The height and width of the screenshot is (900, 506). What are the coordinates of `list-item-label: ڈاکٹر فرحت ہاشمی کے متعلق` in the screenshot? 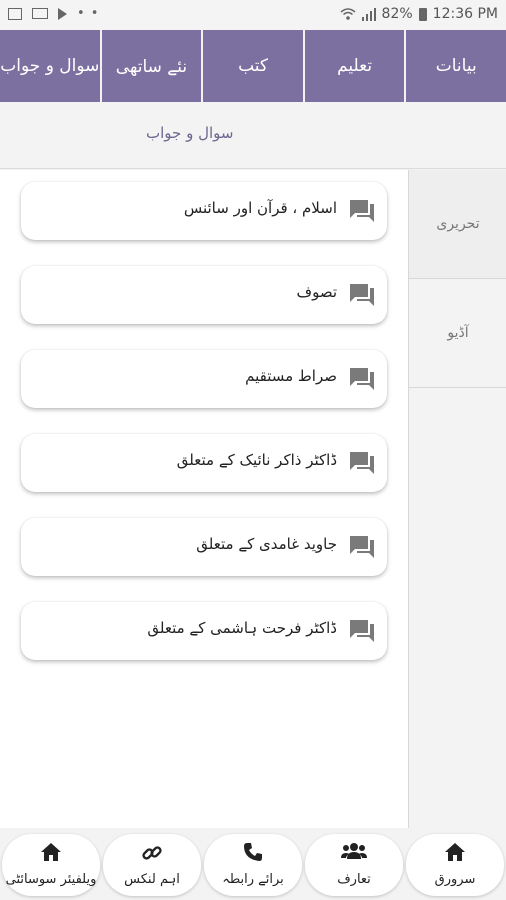 It's located at (242, 628).